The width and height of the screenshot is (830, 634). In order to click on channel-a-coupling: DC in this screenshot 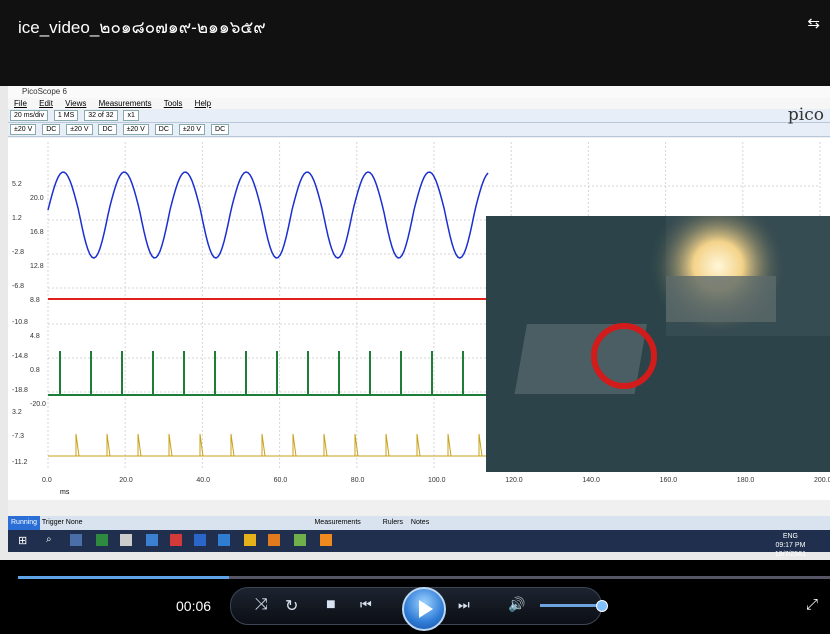, I will do `click(51, 129)`.